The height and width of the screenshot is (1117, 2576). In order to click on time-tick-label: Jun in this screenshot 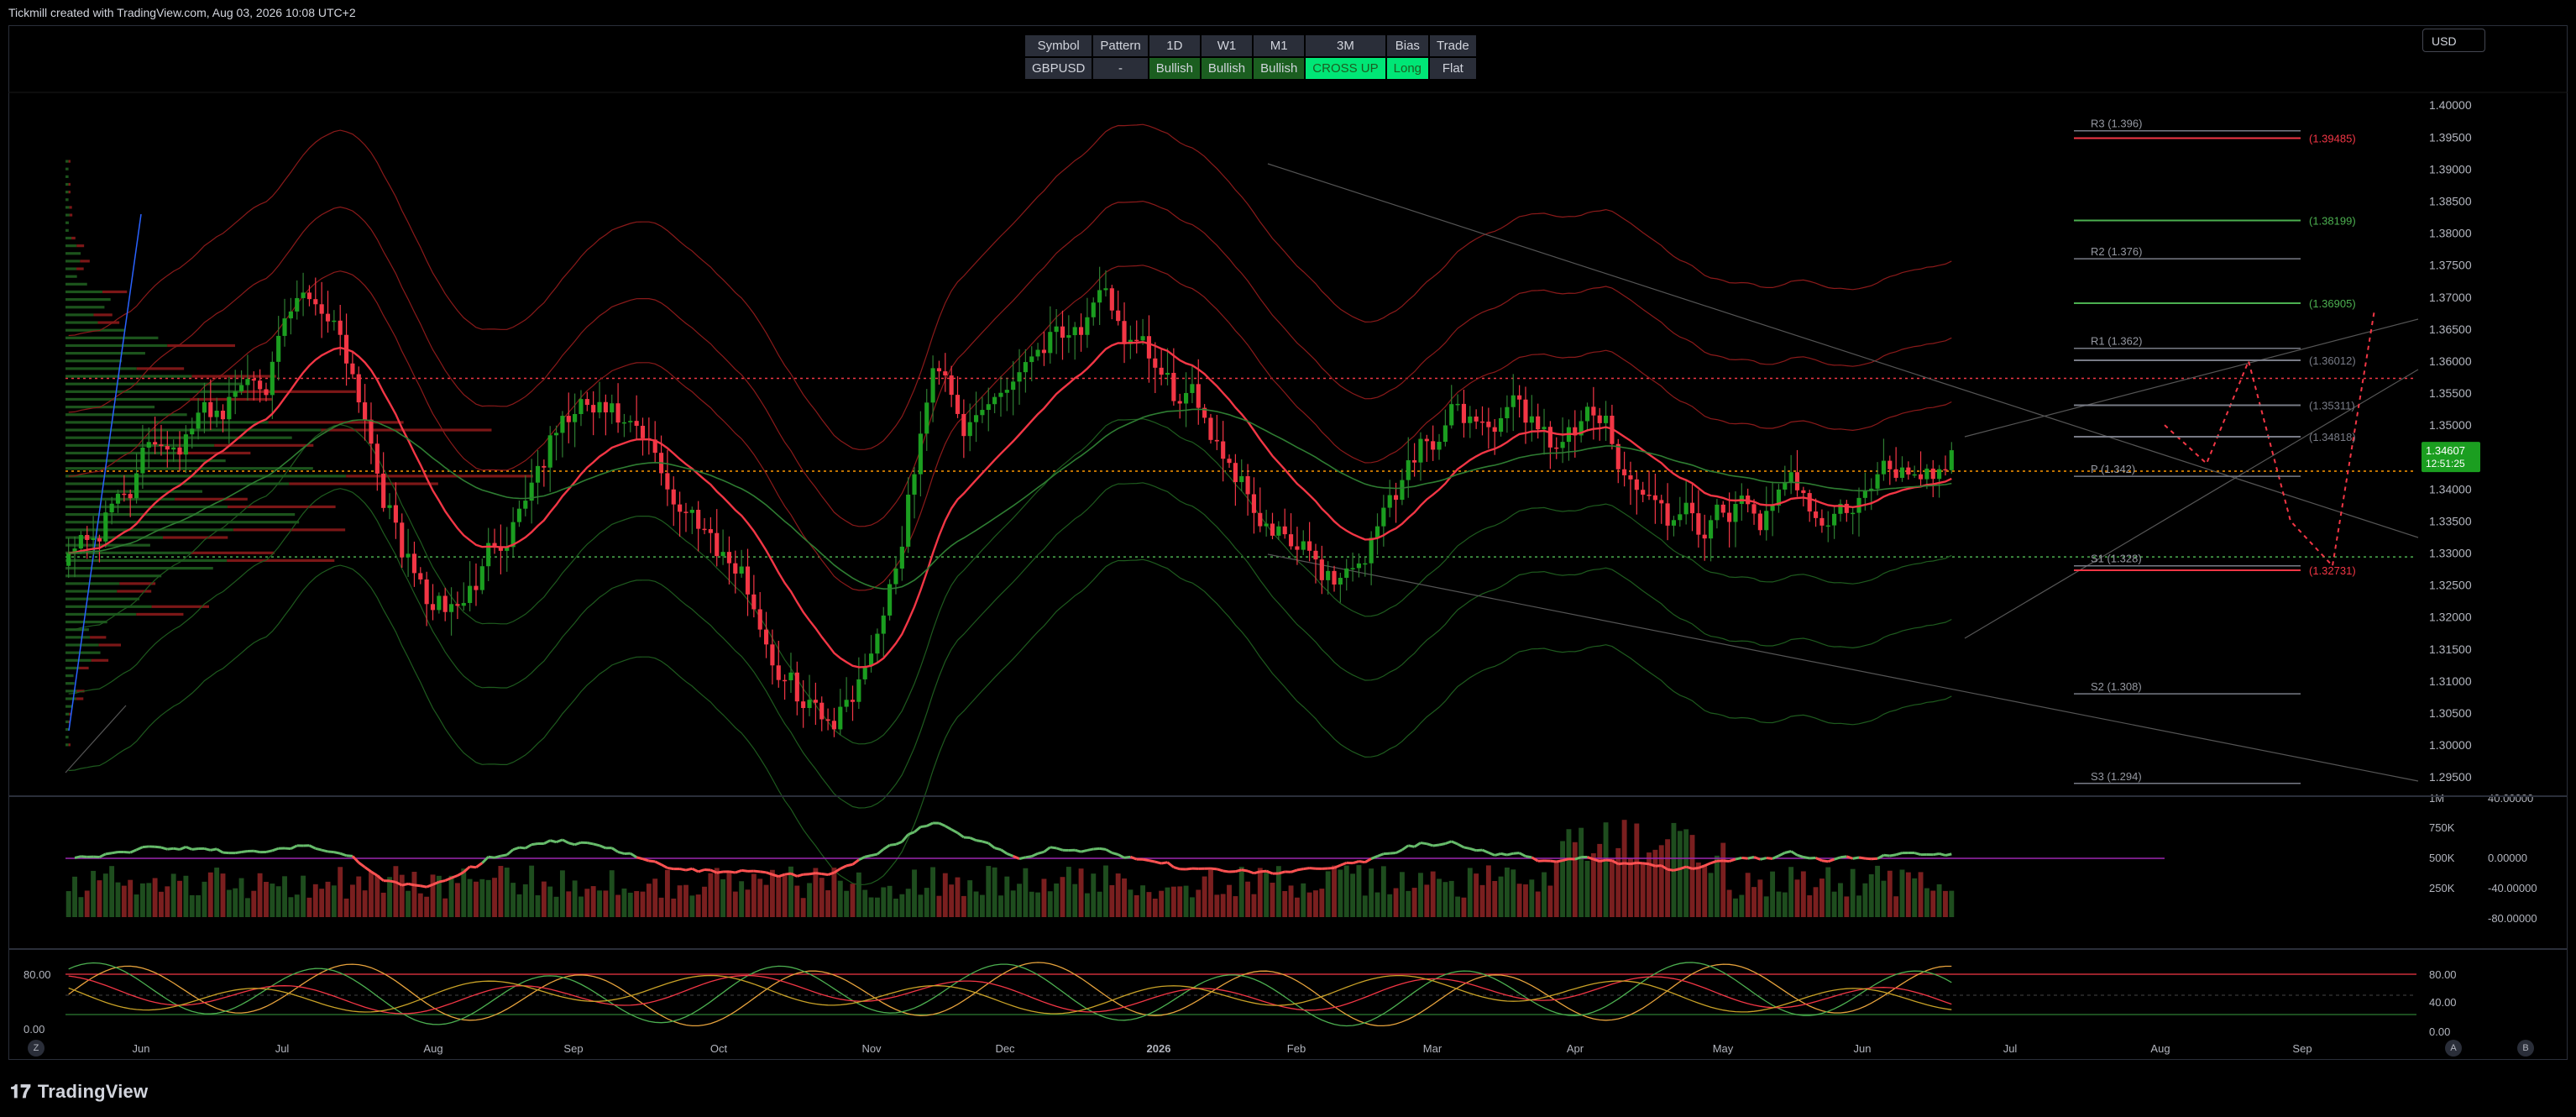, I will do `click(141, 1048)`.